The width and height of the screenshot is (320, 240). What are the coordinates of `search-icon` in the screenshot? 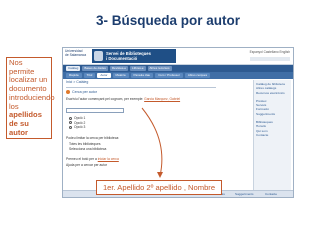 It's located at (68, 92).